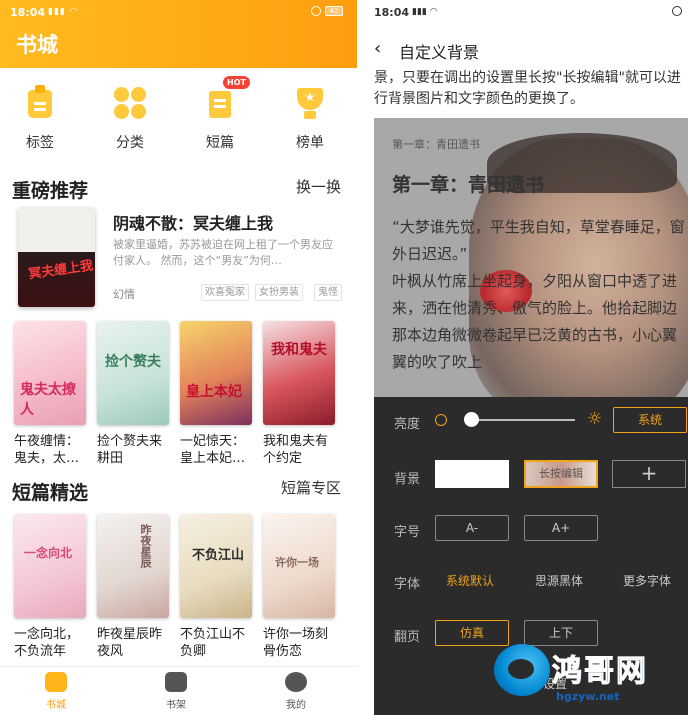  Describe the element at coordinates (470, 580) in the screenshot. I see `font-option-default: 系统默认` at that location.